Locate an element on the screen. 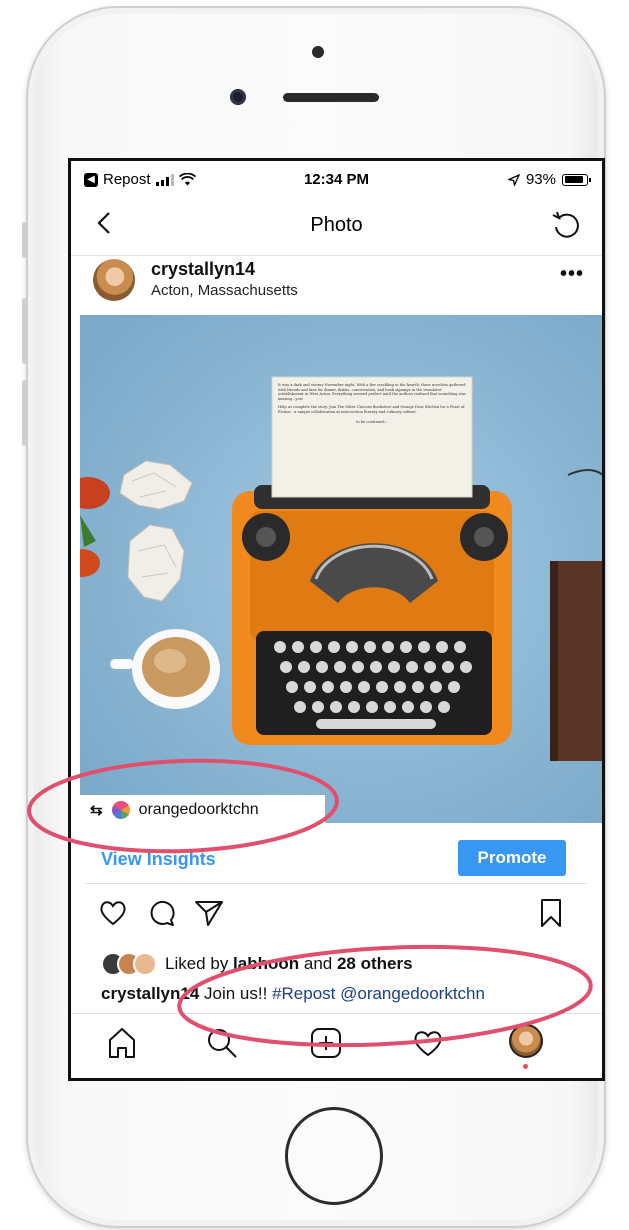 Image resolution: width=629 pixels, height=1230 pixels. promote-button: Promote is located at coordinates (512, 858).